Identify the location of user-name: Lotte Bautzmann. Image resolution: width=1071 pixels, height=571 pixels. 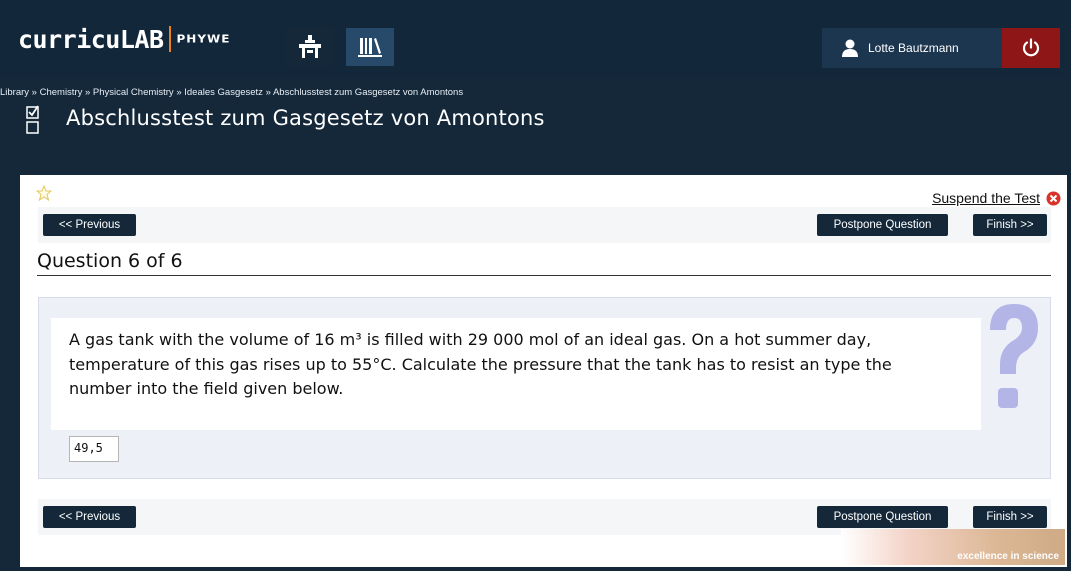
(913, 48).